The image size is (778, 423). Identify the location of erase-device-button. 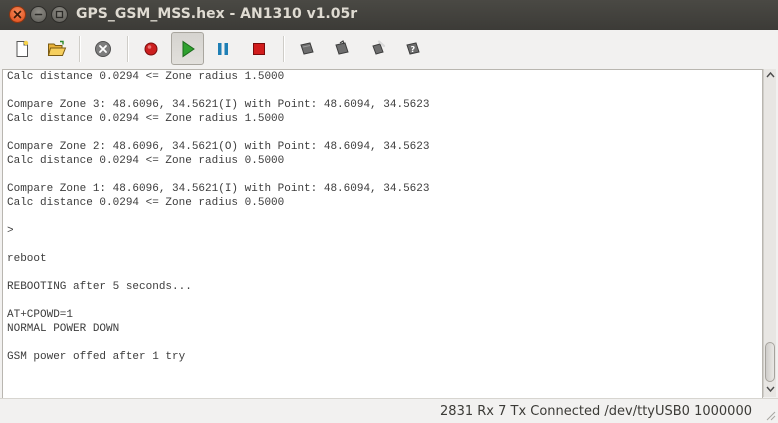
(378, 49).